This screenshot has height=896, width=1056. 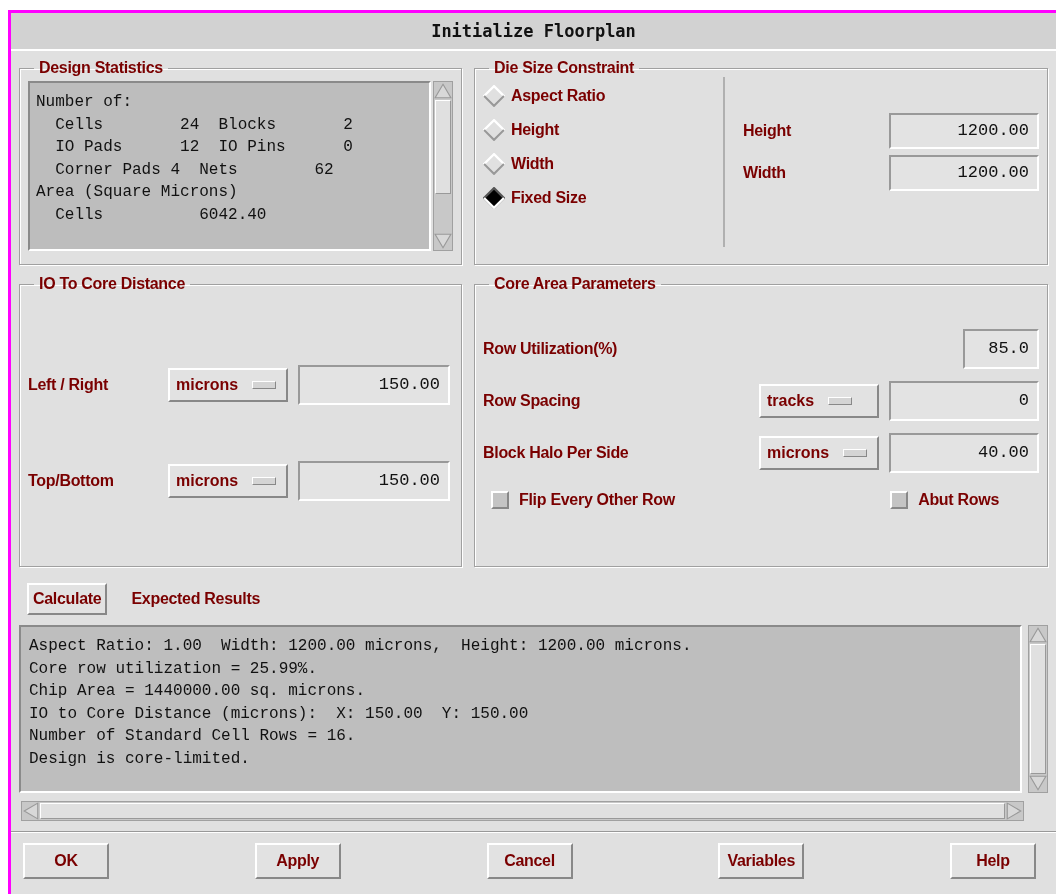 What do you see at coordinates (137, 192) in the screenshot?
I see `statistics-line: Area (Square Microns)` at bounding box center [137, 192].